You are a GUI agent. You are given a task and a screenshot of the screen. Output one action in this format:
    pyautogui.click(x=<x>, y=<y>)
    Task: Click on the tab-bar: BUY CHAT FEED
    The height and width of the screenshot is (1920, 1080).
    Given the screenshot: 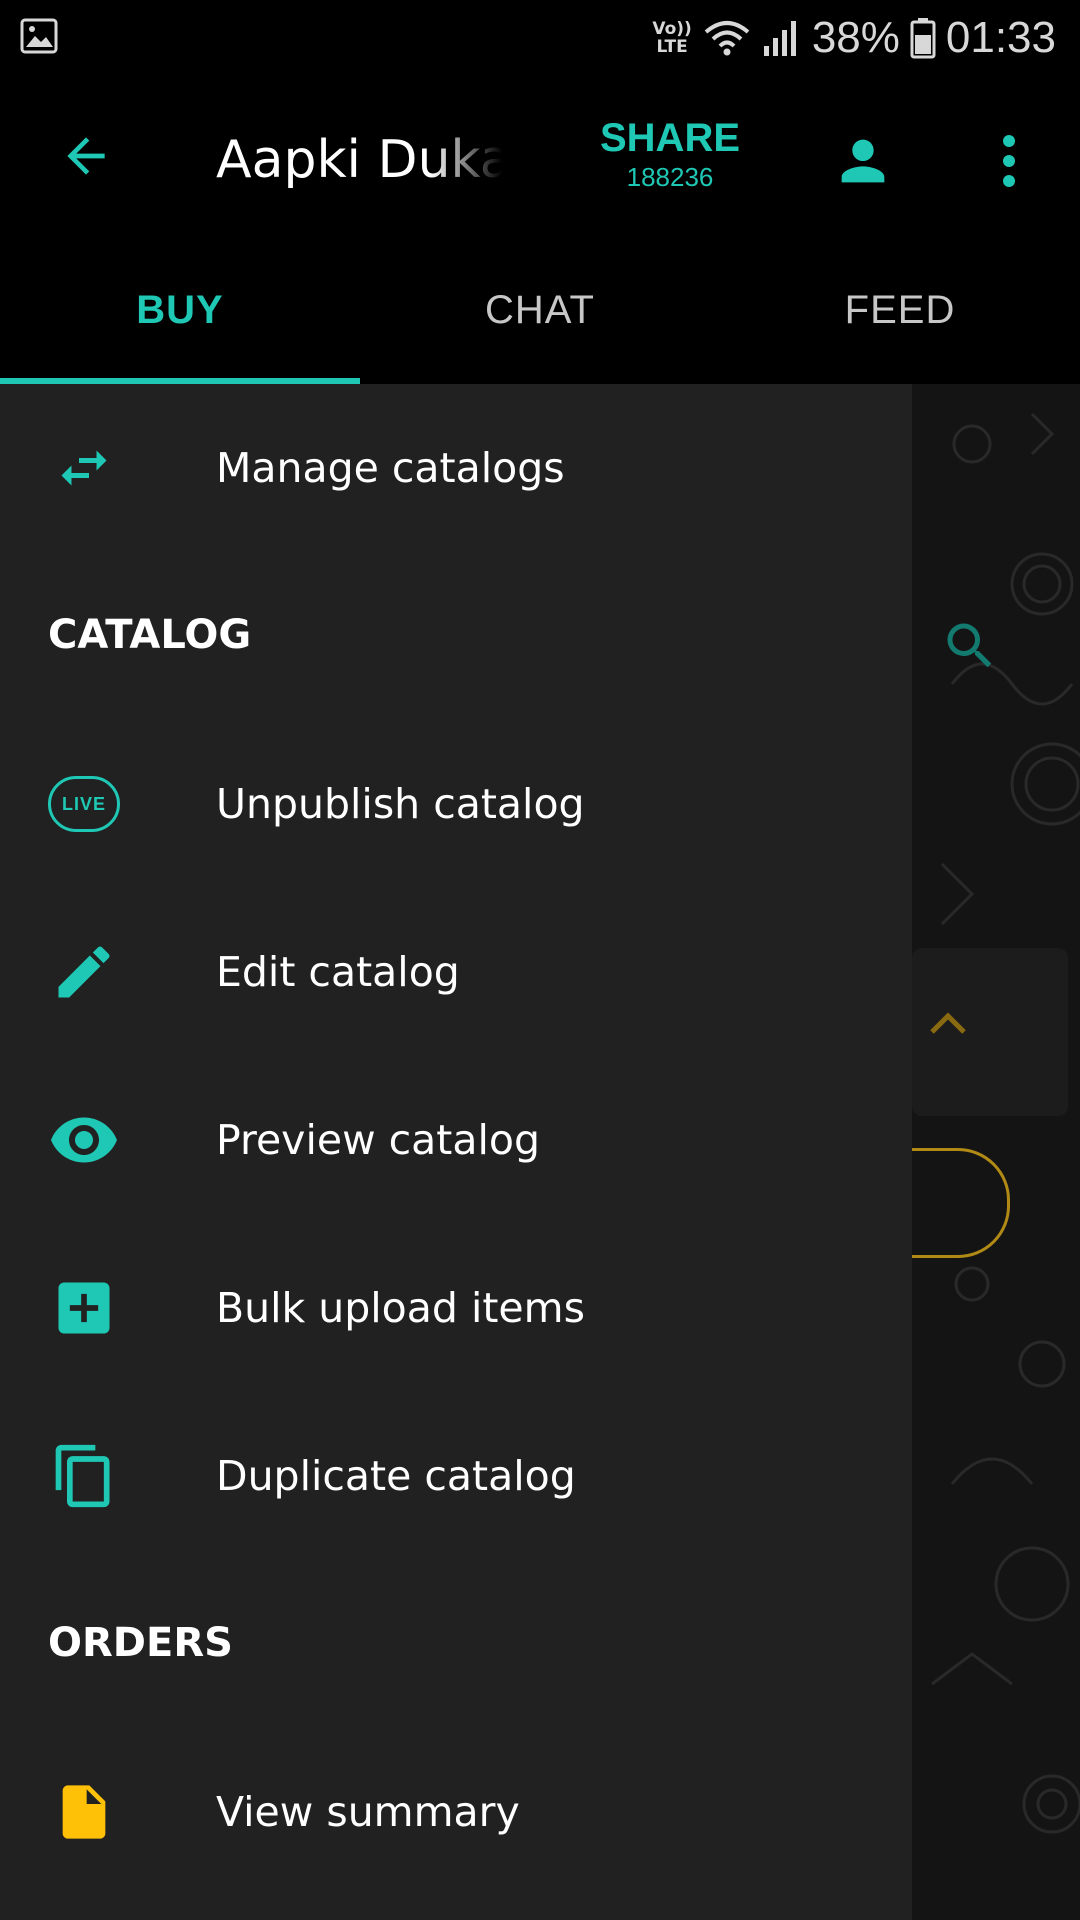 What is the action you would take?
    pyautogui.click(x=540, y=310)
    